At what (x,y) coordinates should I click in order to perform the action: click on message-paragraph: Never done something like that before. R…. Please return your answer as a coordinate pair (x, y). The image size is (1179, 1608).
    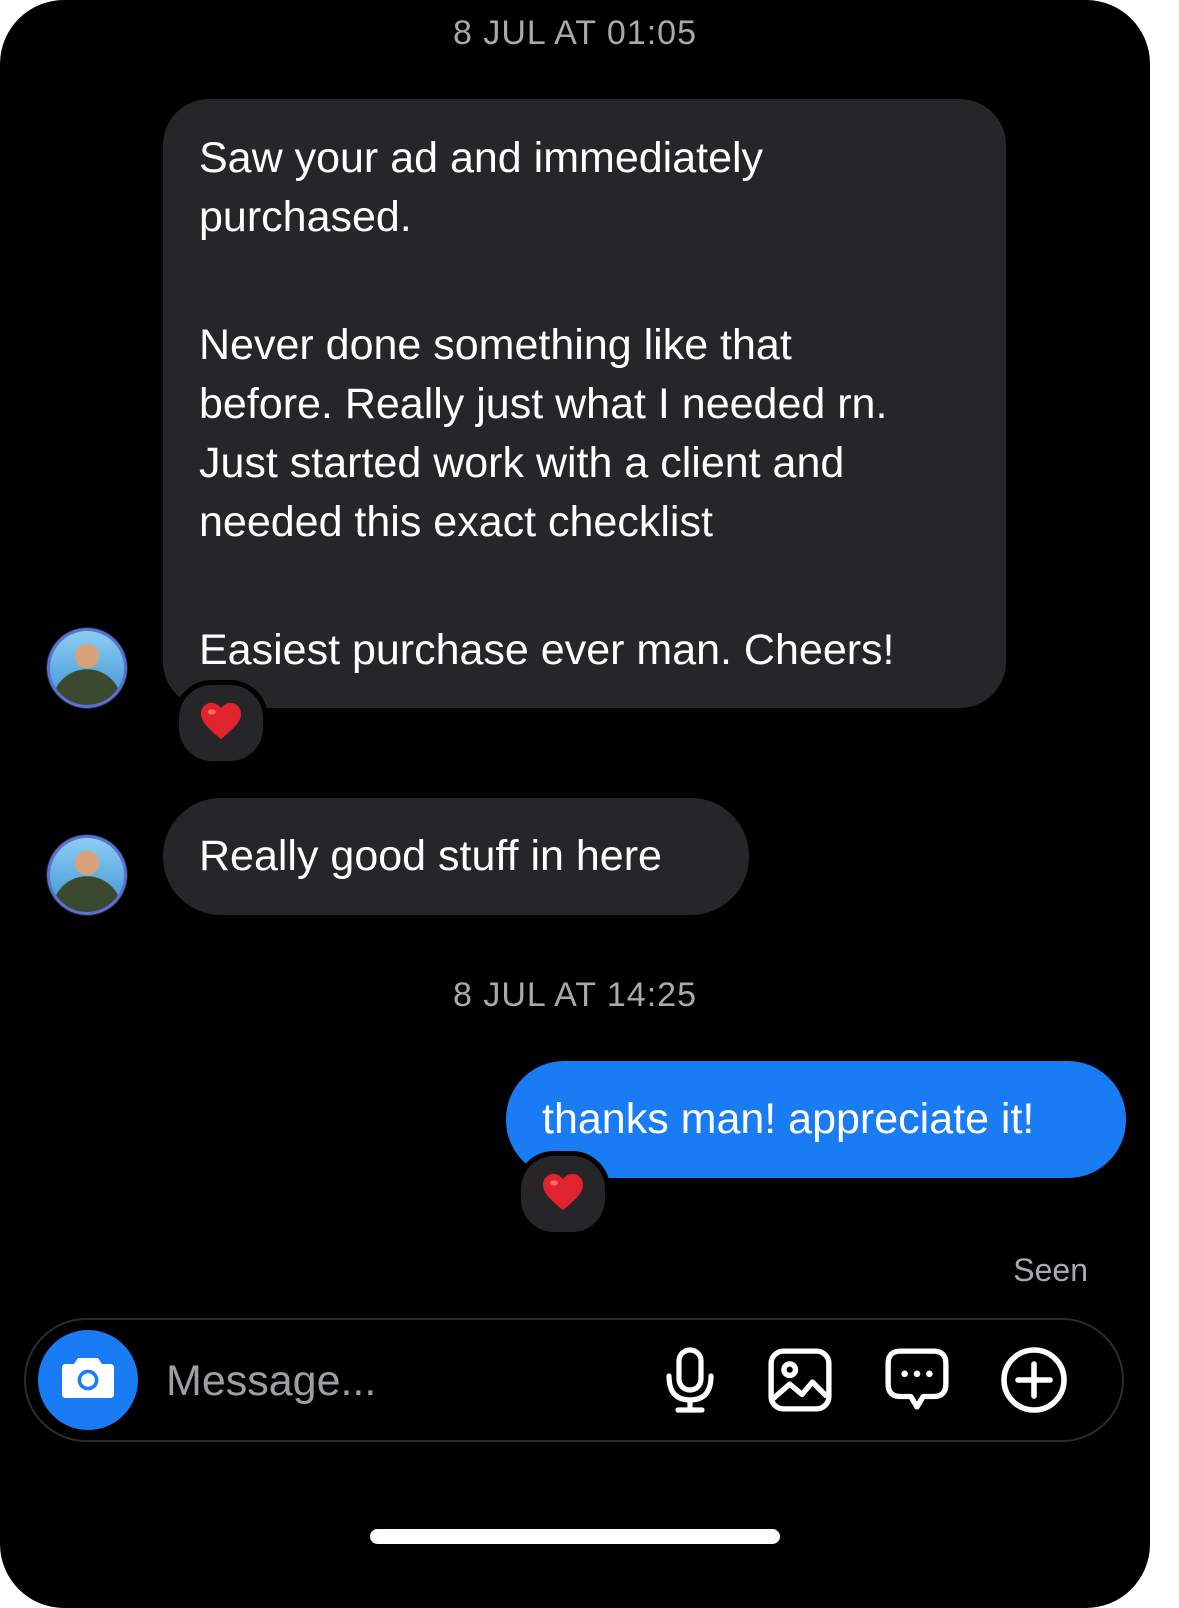
    Looking at the image, I should click on (543, 433).